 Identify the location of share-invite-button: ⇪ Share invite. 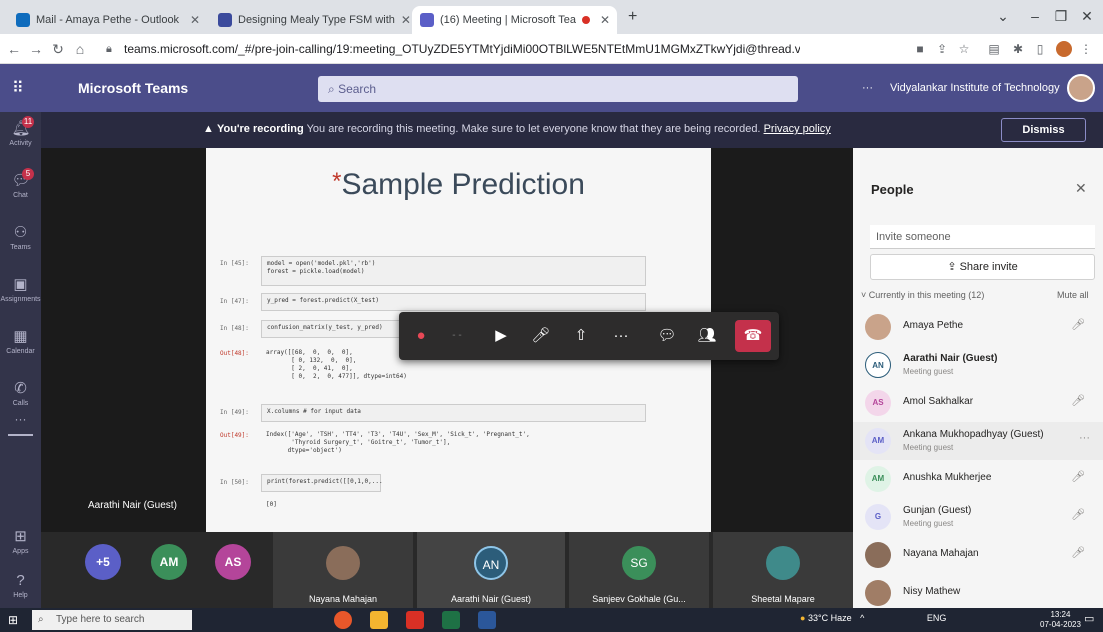
(982, 267).